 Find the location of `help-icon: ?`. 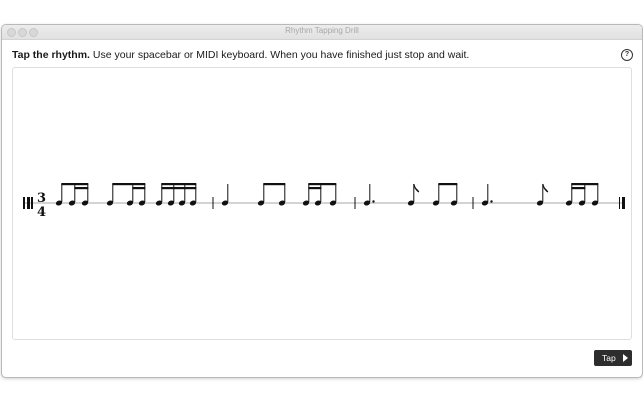

help-icon: ? is located at coordinates (627, 55).